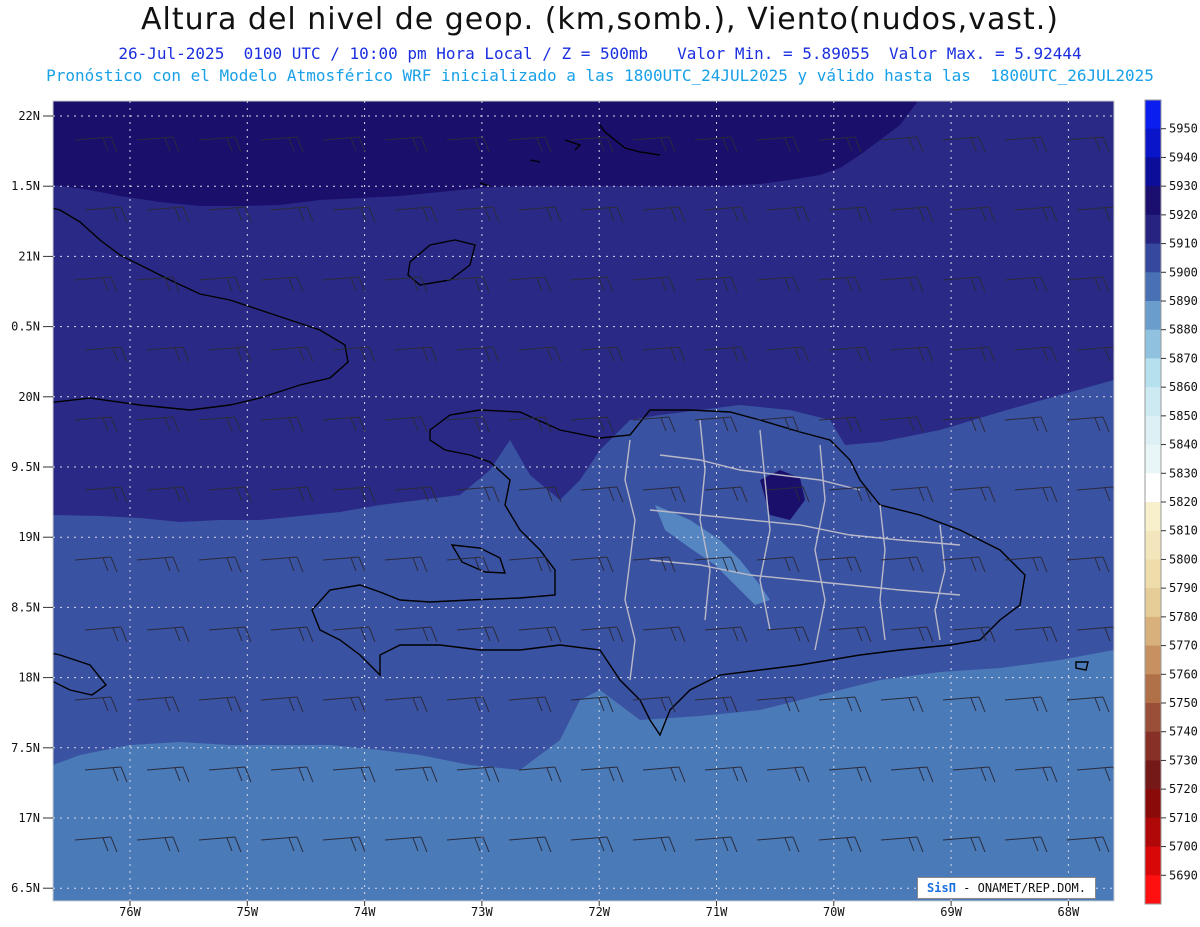 This screenshot has width=1200, height=927. I want to click on colorbar-level-label: 5740, so click(1183, 732).